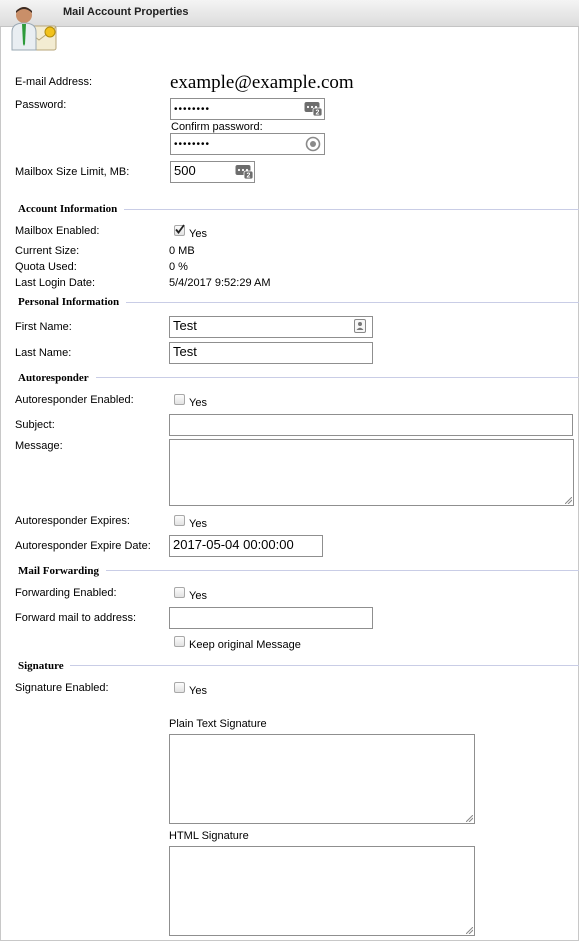  Describe the element at coordinates (247, 109) in the screenshot. I see `password-field: ••••••••` at that location.